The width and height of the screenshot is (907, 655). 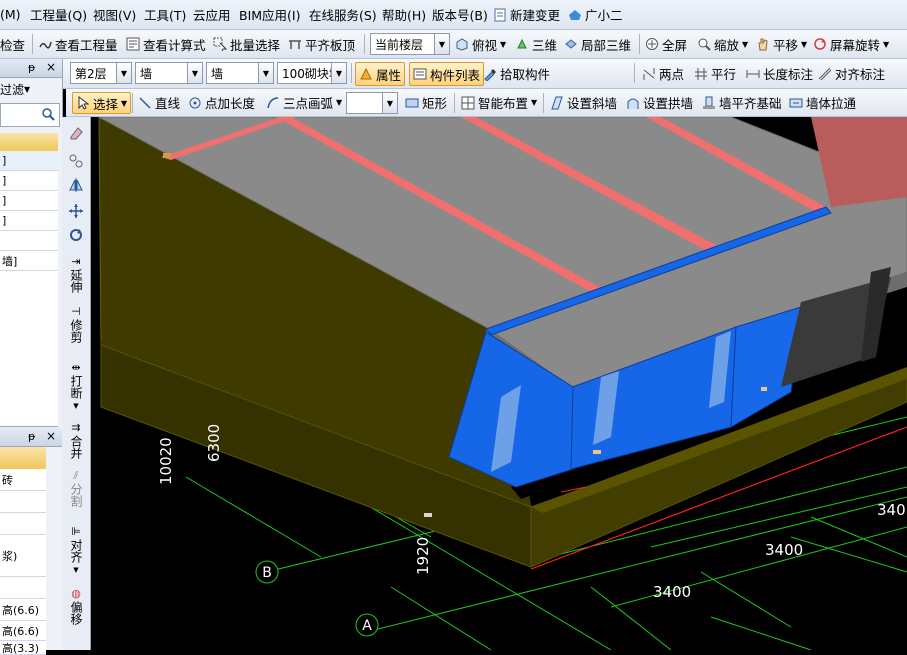 I want to click on vertical-toolbar: ⇥ 延伸 ⊣ 修剪 ⇹ 打断 ▼ ⇉ 合并 ⫽ 分割 ⊫ 对齐 ▼ ◍ 偏移, so click(x=76, y=383).